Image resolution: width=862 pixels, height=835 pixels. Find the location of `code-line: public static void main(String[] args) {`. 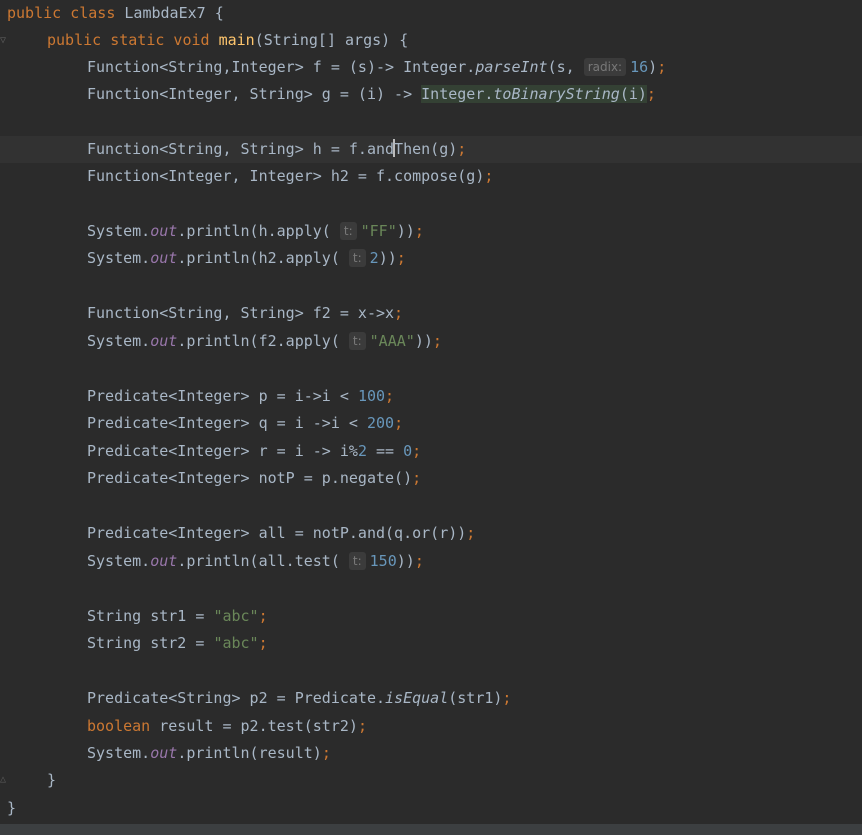

code-line: public static void main(String[] args) { is located at coordinates (228, 40).